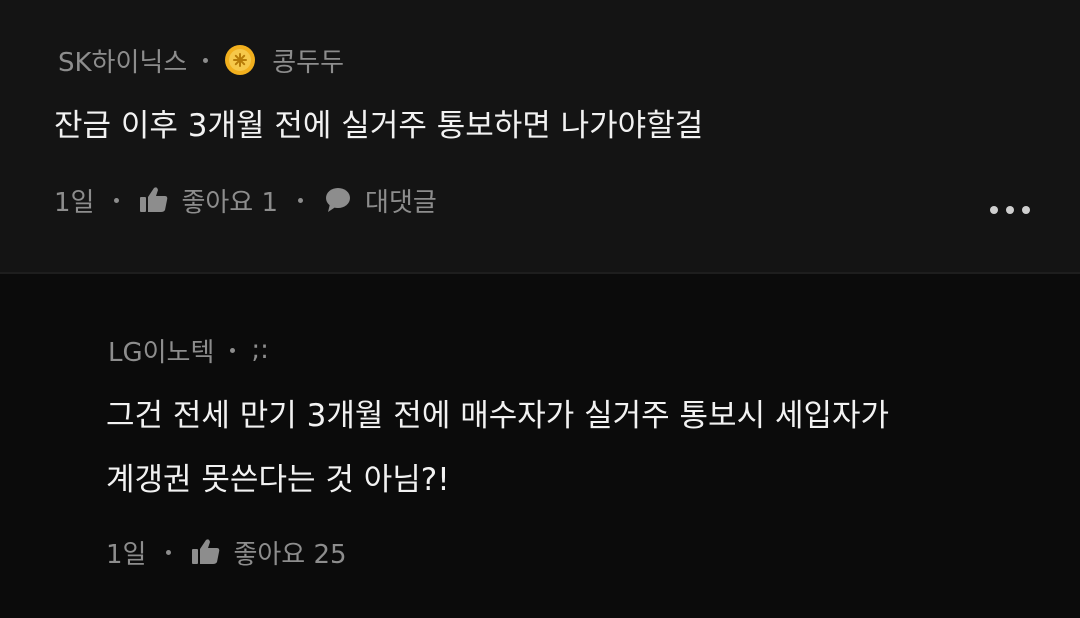 The image size is (1080, 618). Describe the element at coordinates (278, 480) in the screenshot. I see `reply-body-line-2: 계갱권 못쓴다는 것 아님?!` at that location.